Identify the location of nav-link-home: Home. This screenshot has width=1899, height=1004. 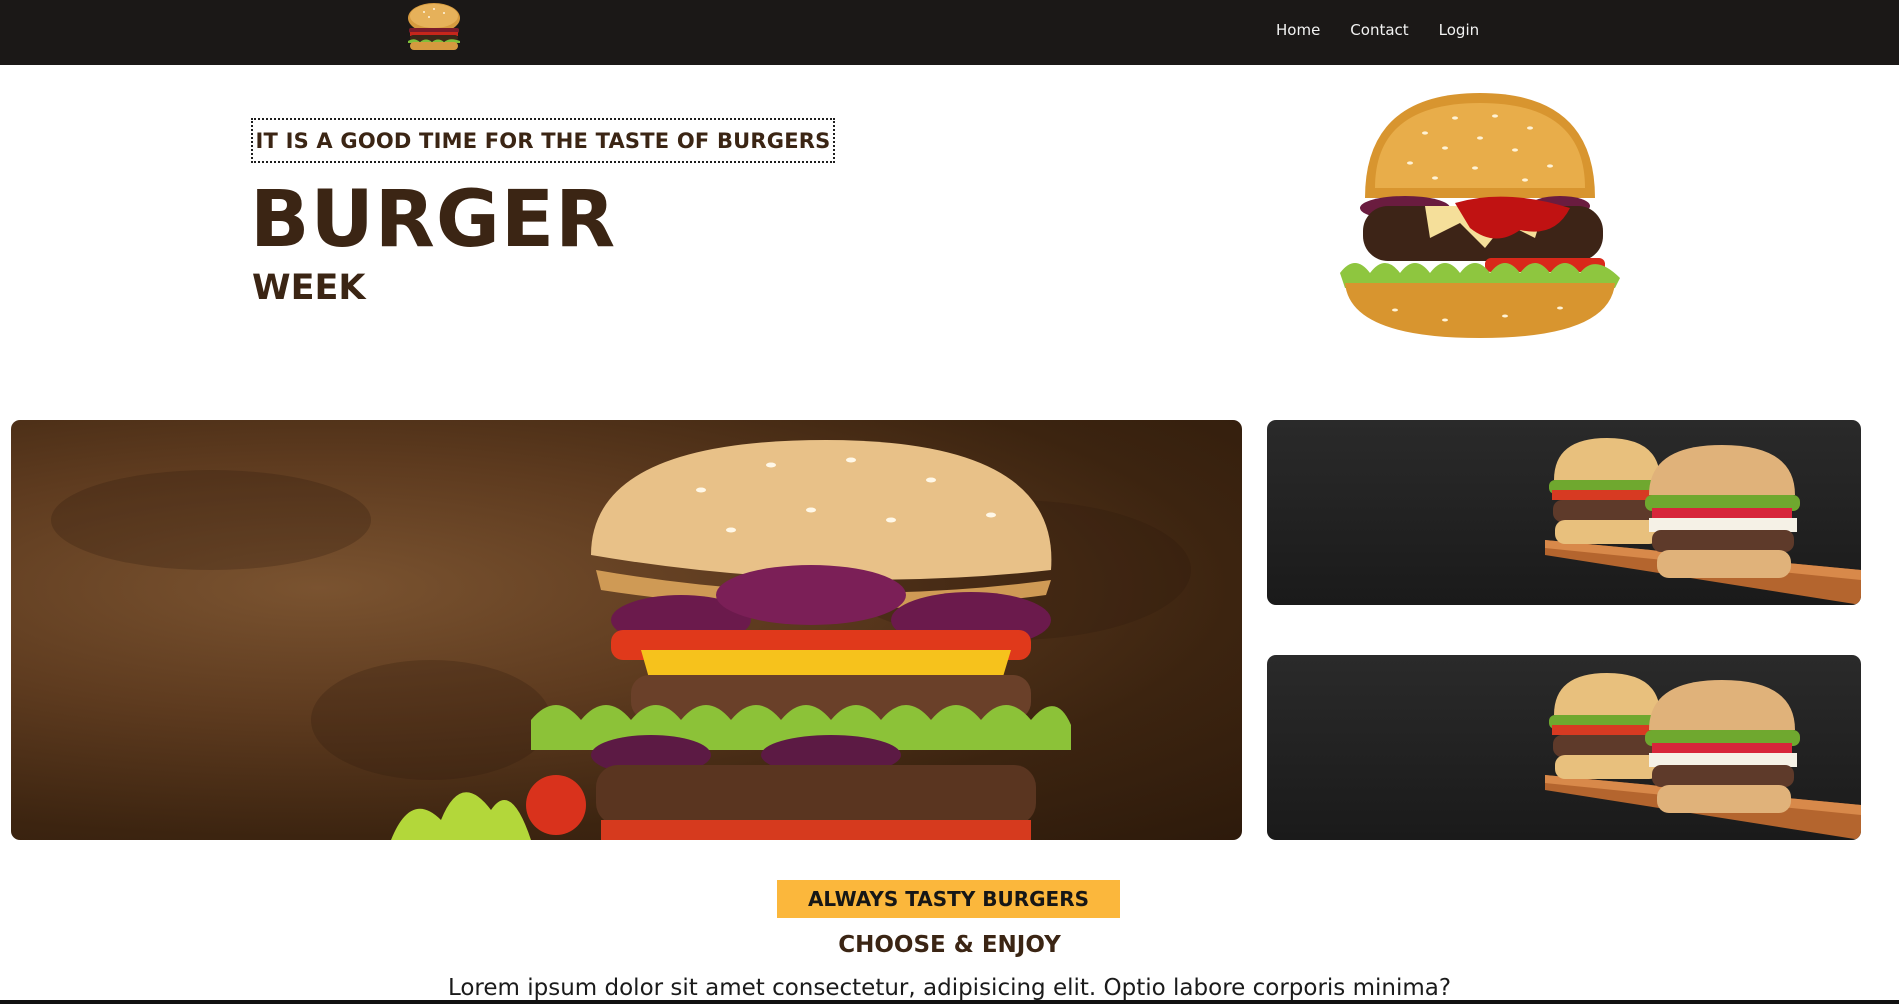
(1298, 30).